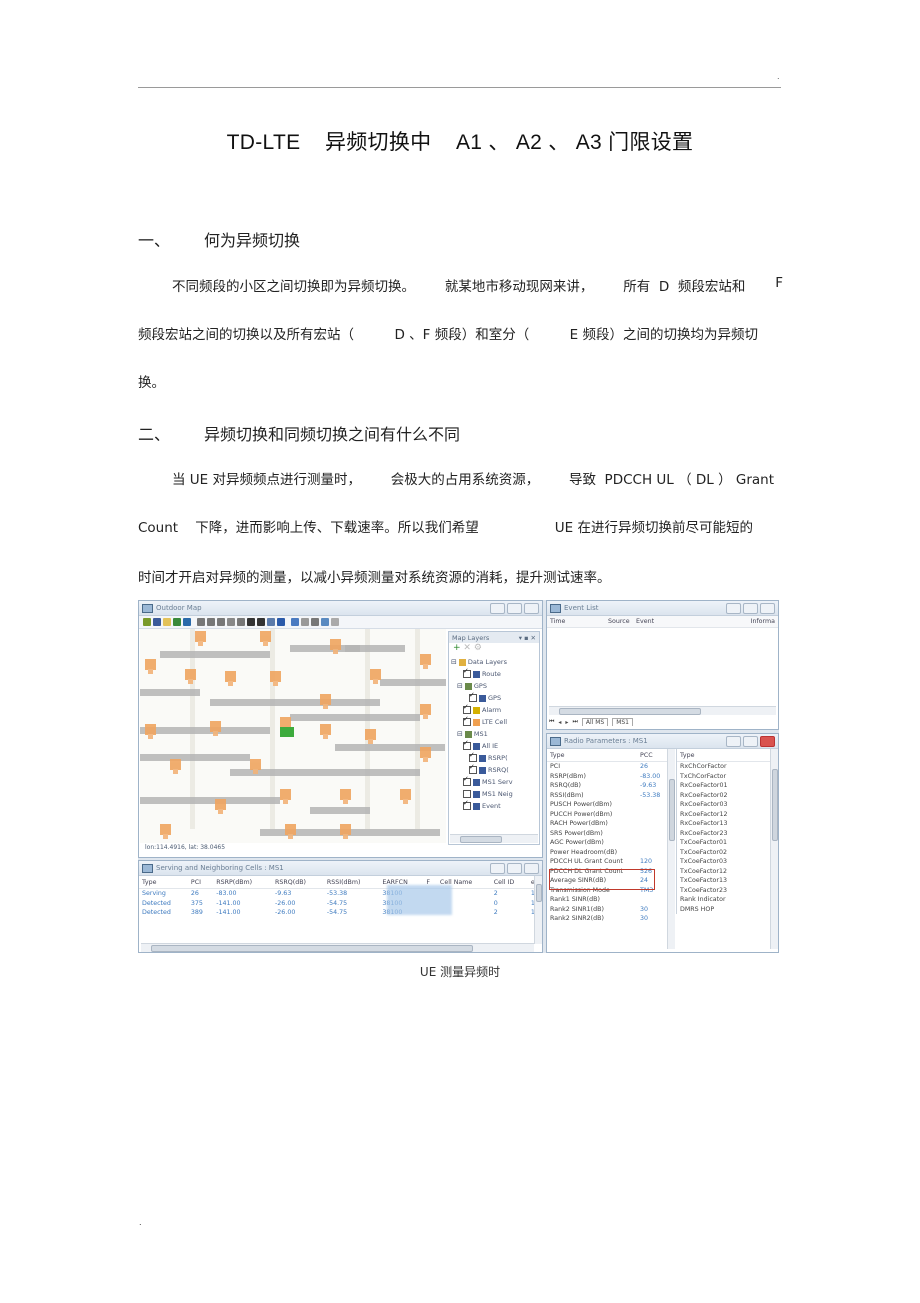 The width and height of the screenshot is (920, 1303). Describe the element at coordinates (495, 686) in the screenshot. I see `layer-item: ⊟ GPS` at that location.